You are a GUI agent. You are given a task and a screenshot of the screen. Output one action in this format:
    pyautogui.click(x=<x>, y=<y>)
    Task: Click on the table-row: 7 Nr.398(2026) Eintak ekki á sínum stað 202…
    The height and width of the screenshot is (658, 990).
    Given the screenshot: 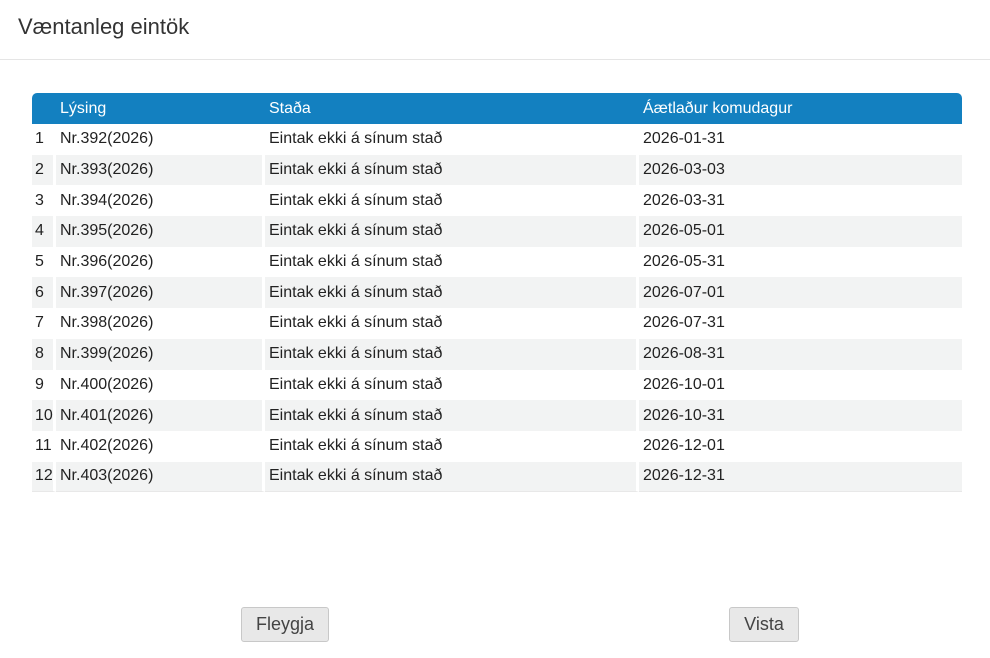 What is the action you would take?
    pyautogui.click(x=497, y=323)
    